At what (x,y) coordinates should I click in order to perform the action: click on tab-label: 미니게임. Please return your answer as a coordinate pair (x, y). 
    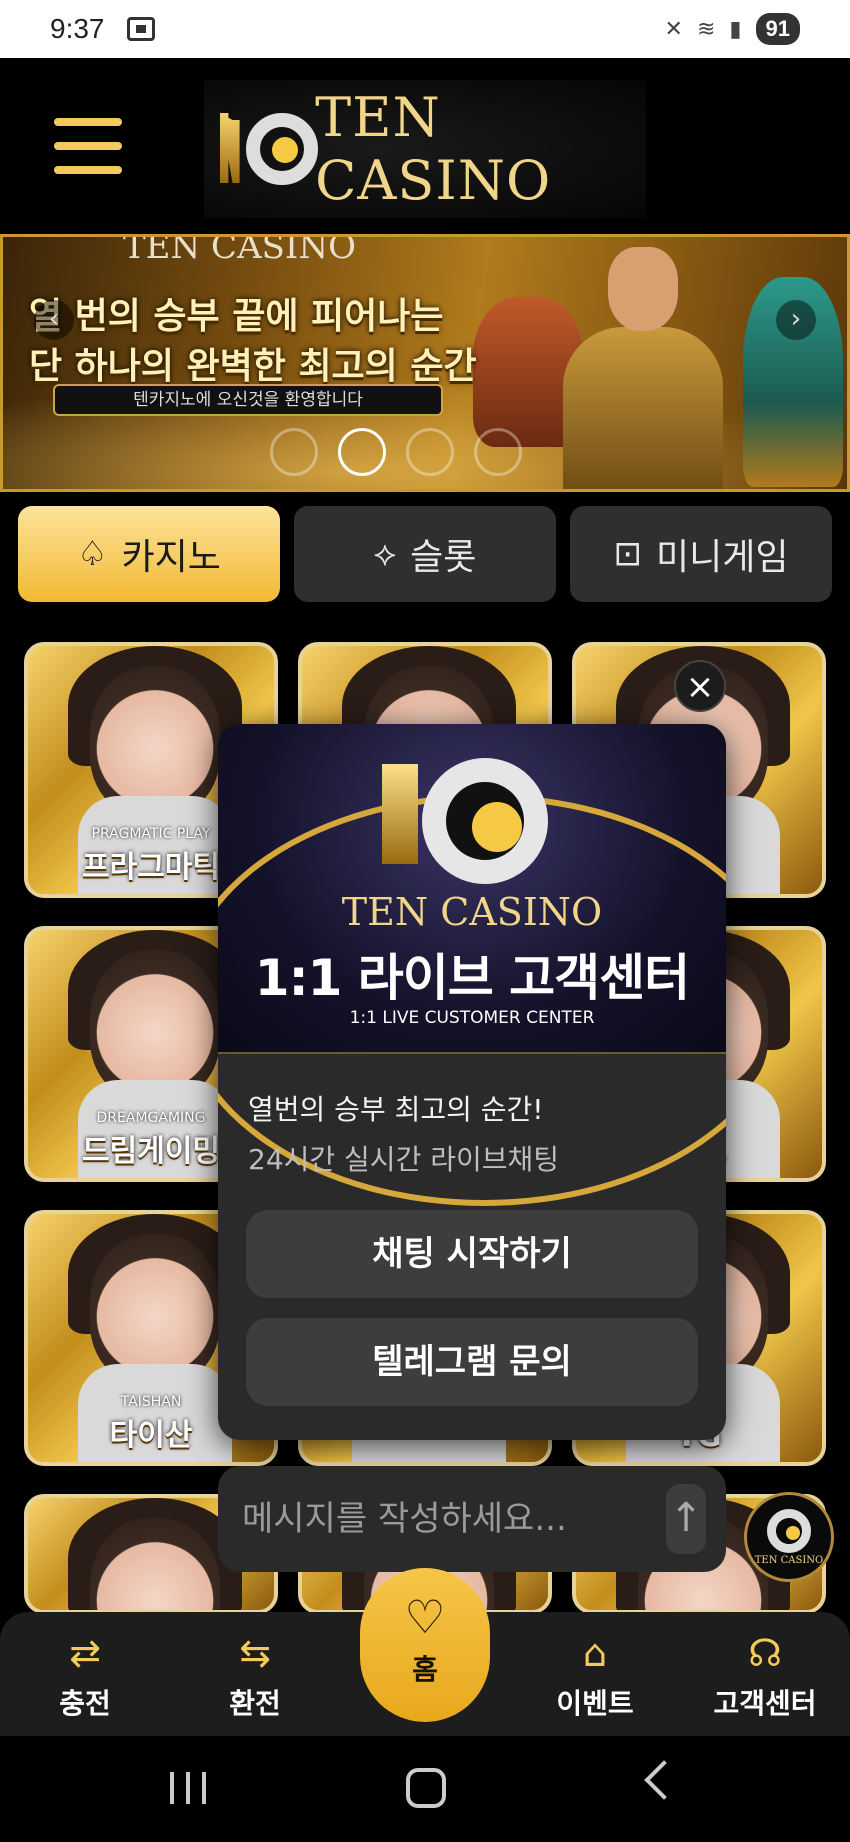
    Looking at the image, I should click on (722, 557).